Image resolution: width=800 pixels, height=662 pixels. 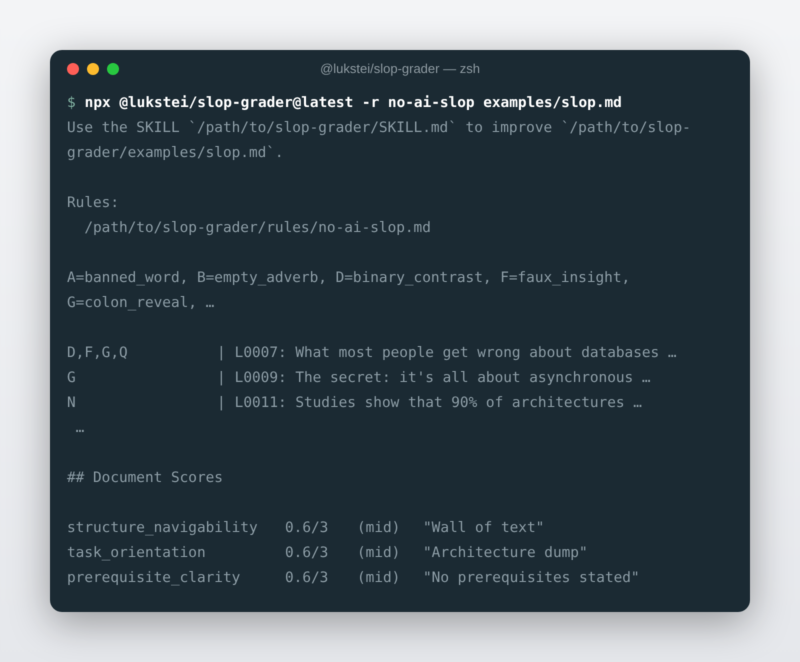 What do you see at coordinates (137, 553) in the screenshot?
I see `score-name: task_orientation` at bounding box center [137, 553].